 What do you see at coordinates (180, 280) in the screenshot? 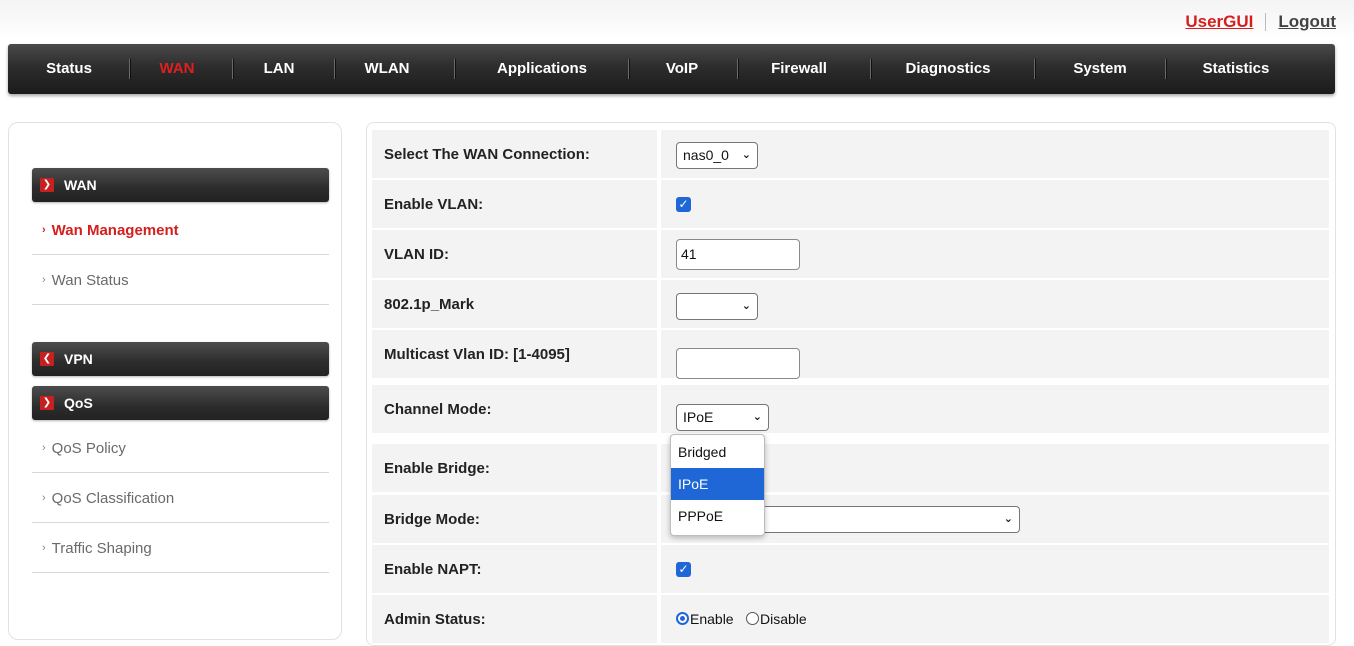
I see `sidebar-item-wan-status: › Wan Status` at bounding box center [180, 280].